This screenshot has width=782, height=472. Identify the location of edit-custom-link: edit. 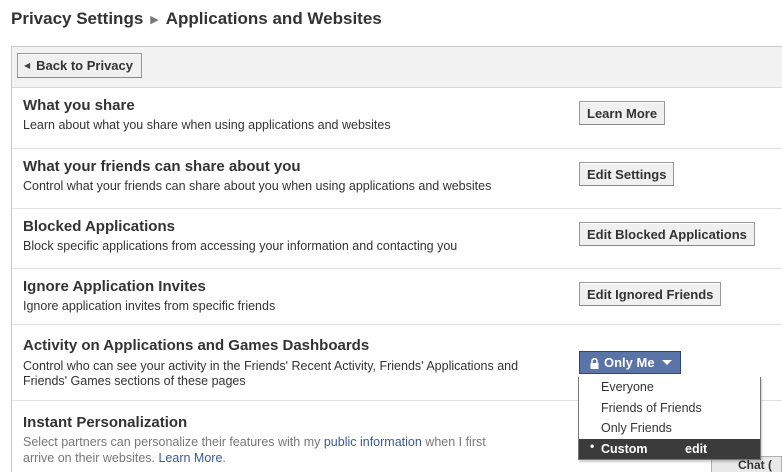
(696, 449).